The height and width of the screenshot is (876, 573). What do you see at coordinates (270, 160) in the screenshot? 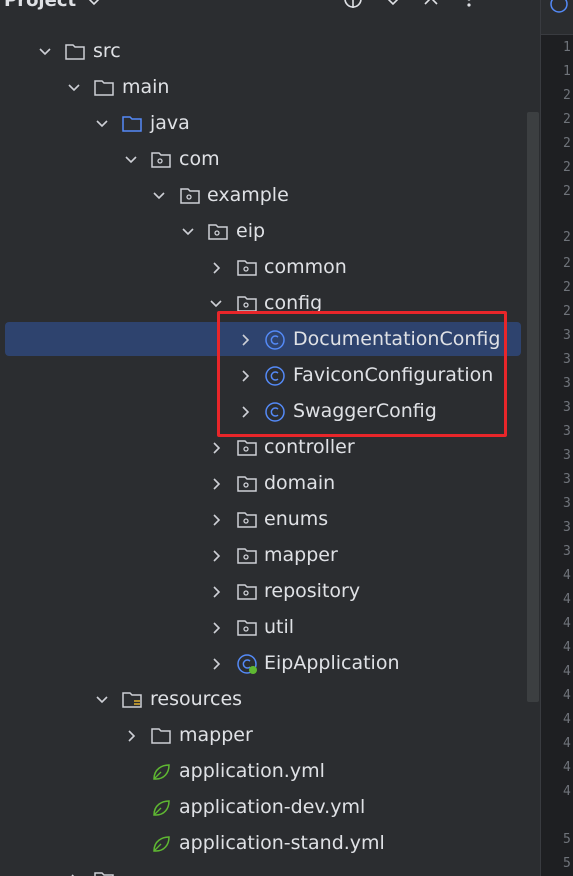
I see `tree-row-com: com` at bounding box center [270, 160].